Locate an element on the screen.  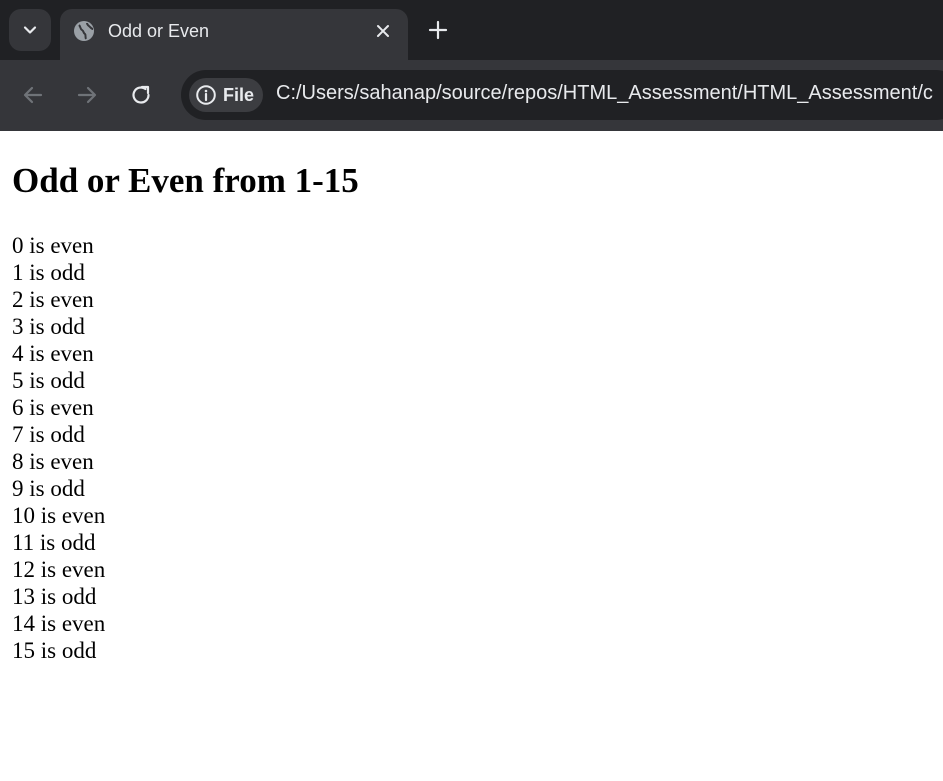
result-line: 6 is even is located at coordinates (53, 407).